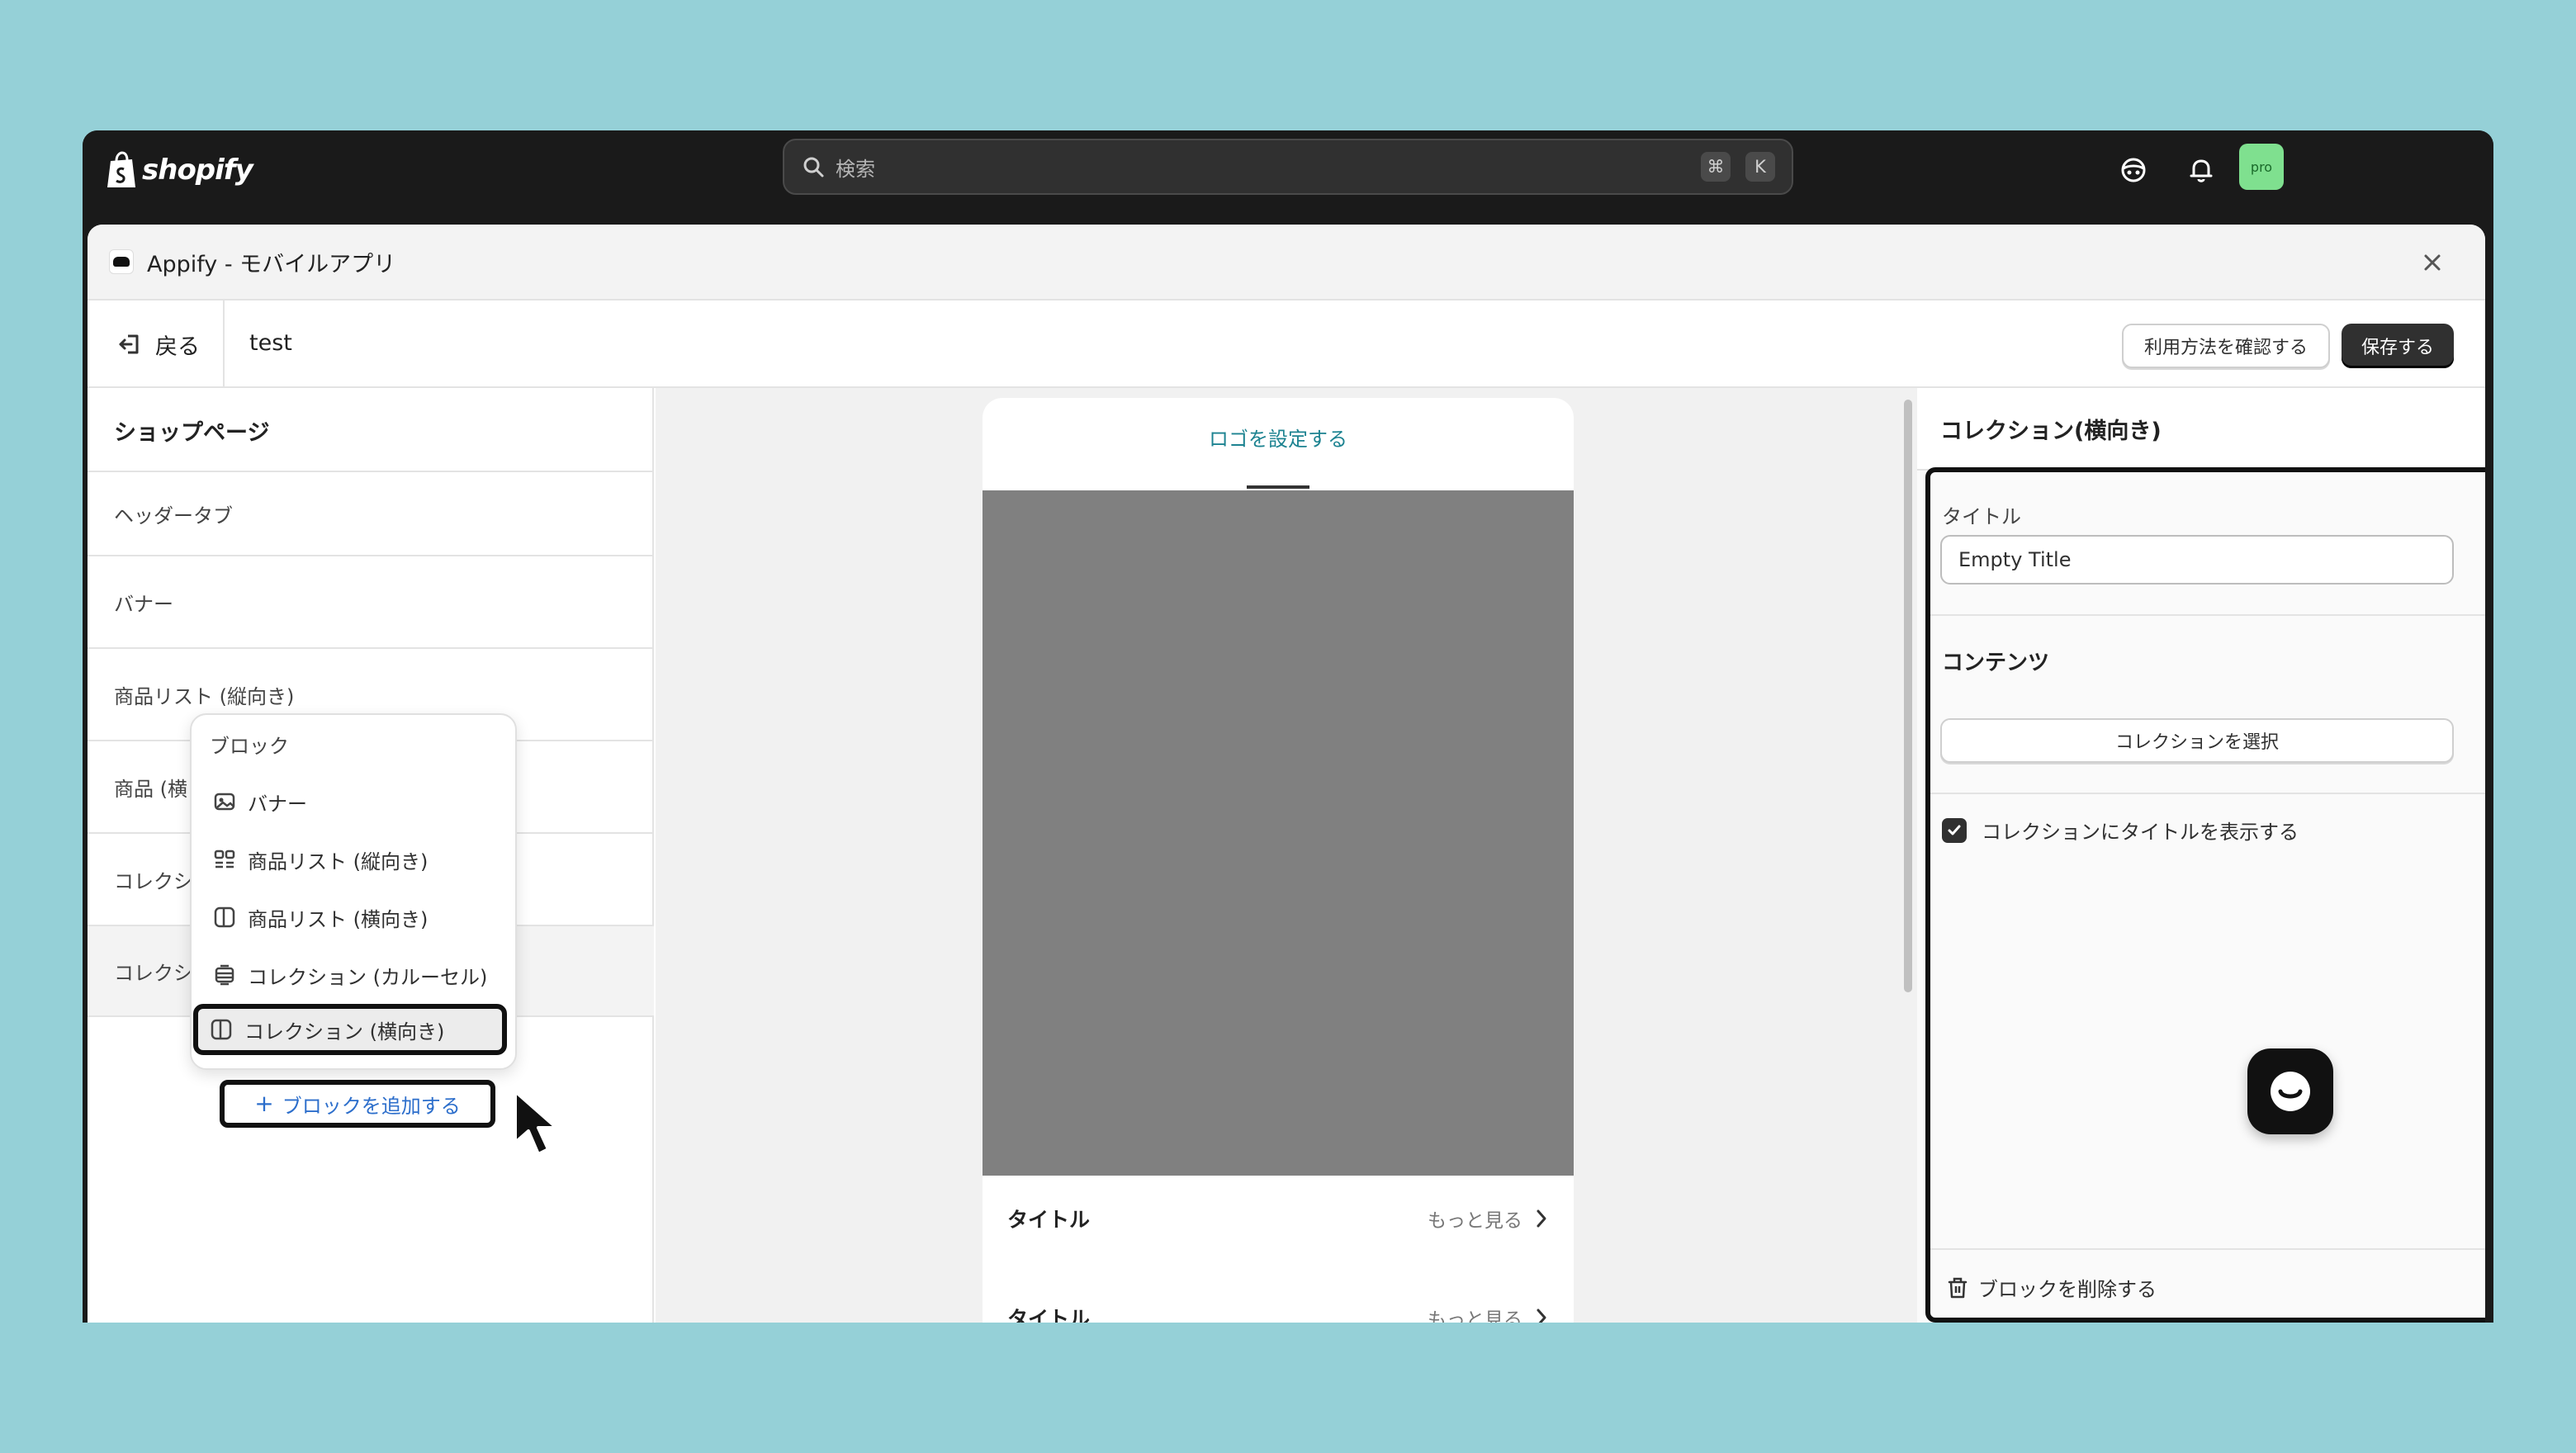 The height and width of the screenshot is (1453, 2576). Describe the element at coordinates (1286, 344) in the screenshot. I see `editor-toolbar: 戻る test 利用方法を確認する 保存する` at that location.